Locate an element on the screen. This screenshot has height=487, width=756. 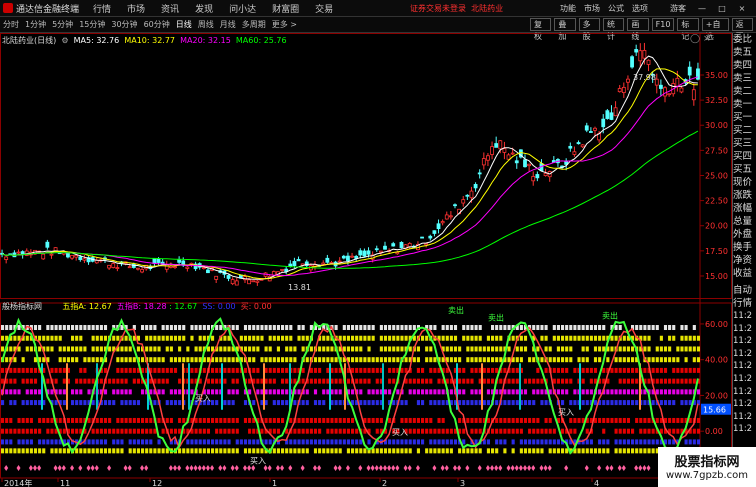
indicator-a: 五指A: 12.67 is located at coordinates (87, 306).